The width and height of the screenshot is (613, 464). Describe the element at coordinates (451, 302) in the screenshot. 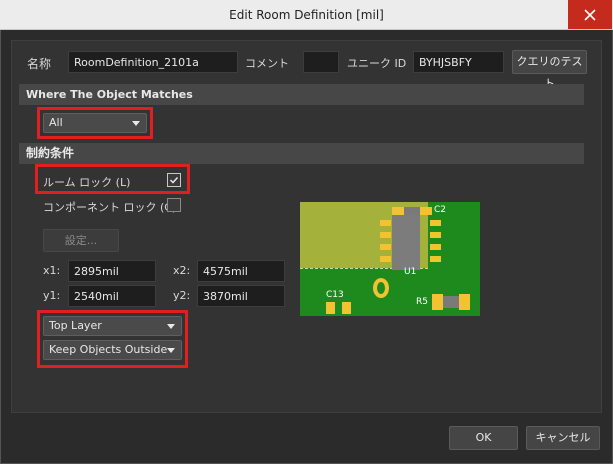

I see `r5-body` at that location.